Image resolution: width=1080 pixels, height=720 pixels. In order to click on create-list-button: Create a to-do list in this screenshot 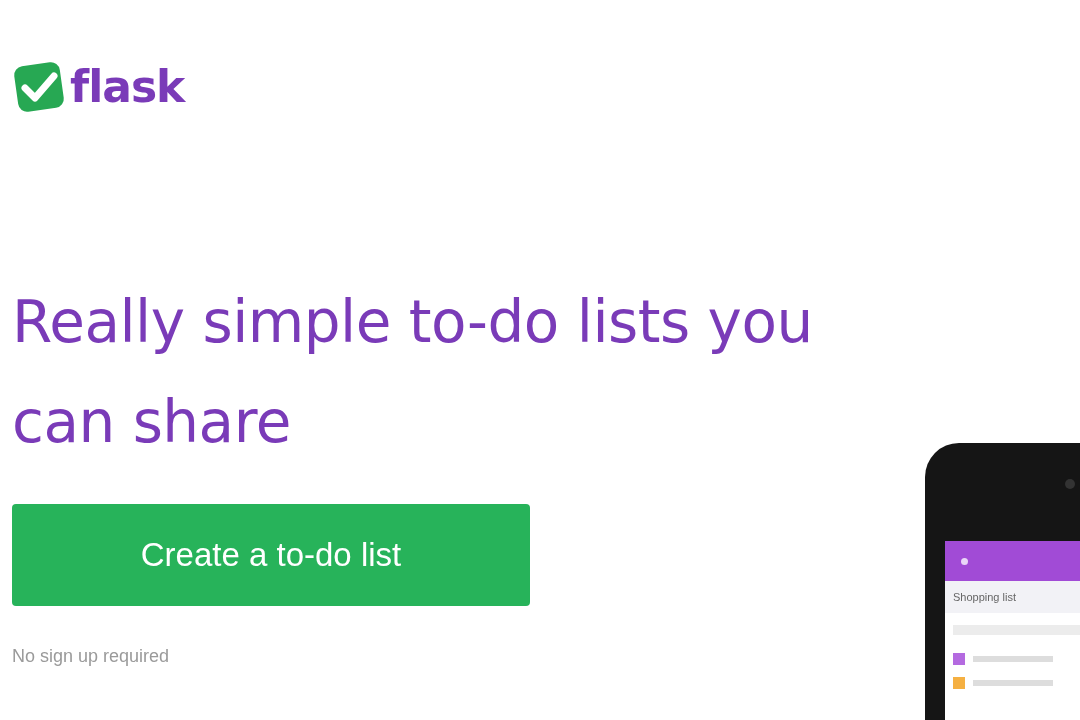, I will do `click(271, 555)`.